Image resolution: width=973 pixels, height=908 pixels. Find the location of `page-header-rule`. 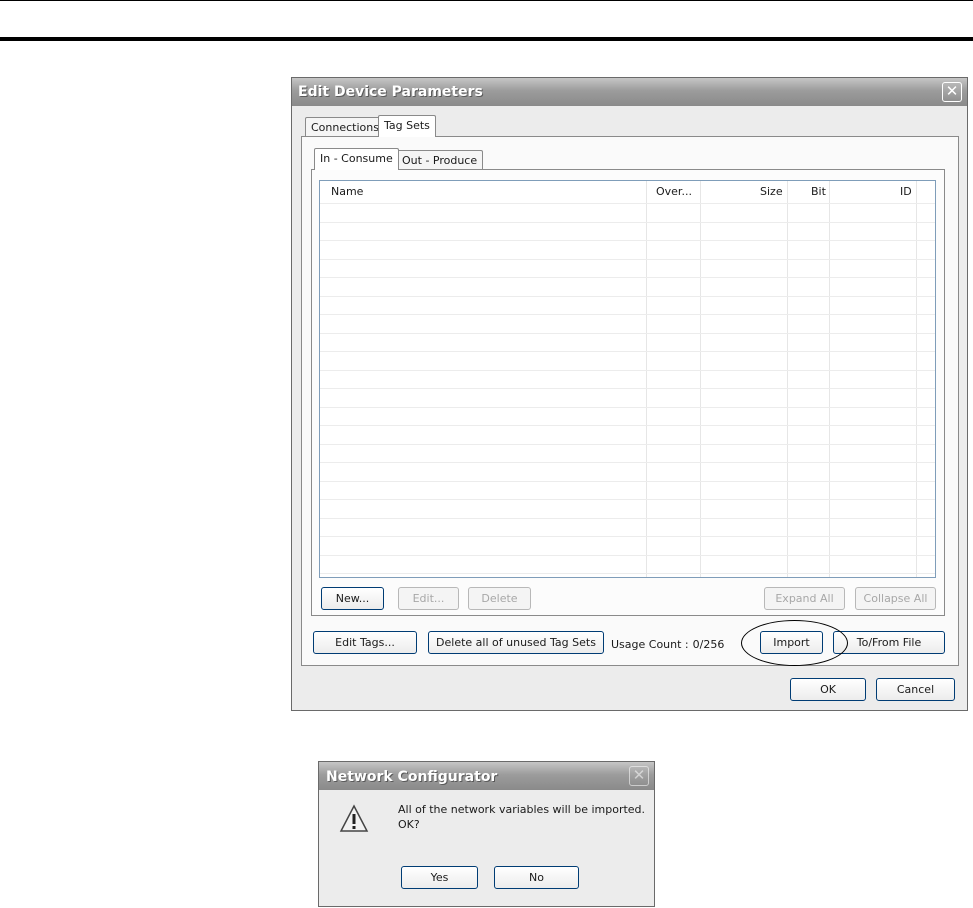

page-header-rule is located at coordinates (486, 39).